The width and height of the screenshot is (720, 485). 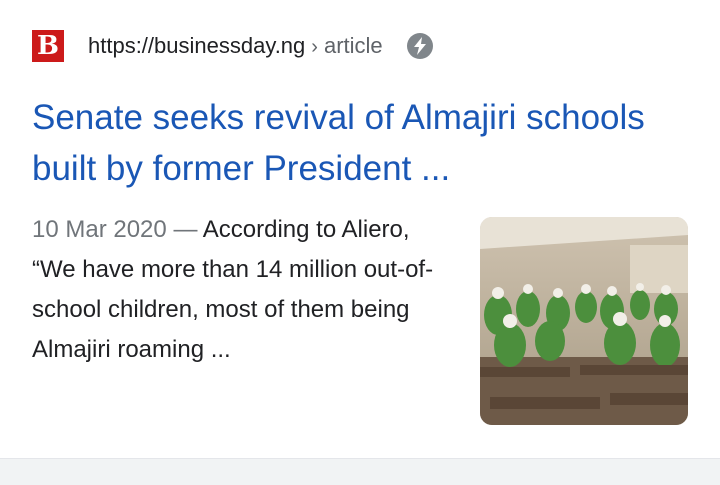 What do you see at coordinates (48, 46) in the screenshot?
I see `businessday-favicon: B` at bounding box center [48, 46].